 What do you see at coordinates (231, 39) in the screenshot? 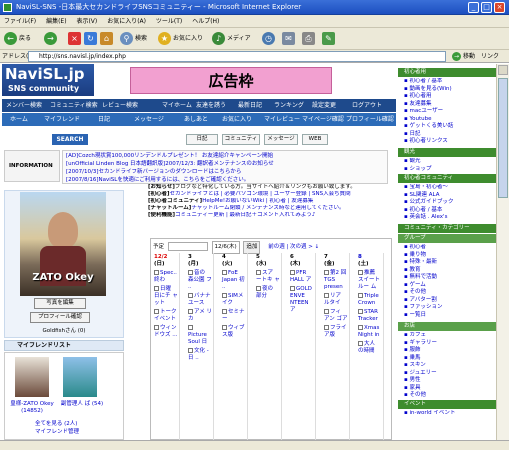
I see `media-button: ♪ メディア` at bounding box center [231, 39].